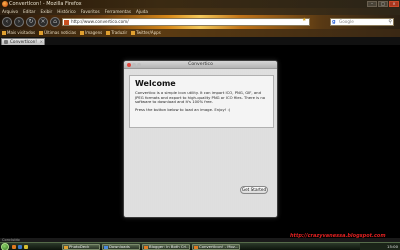 This screenshot has height=250, width=400. Describe the element at coordinates (66, 11) in the screenshot. I see `menu-history: Histórico` at that location.